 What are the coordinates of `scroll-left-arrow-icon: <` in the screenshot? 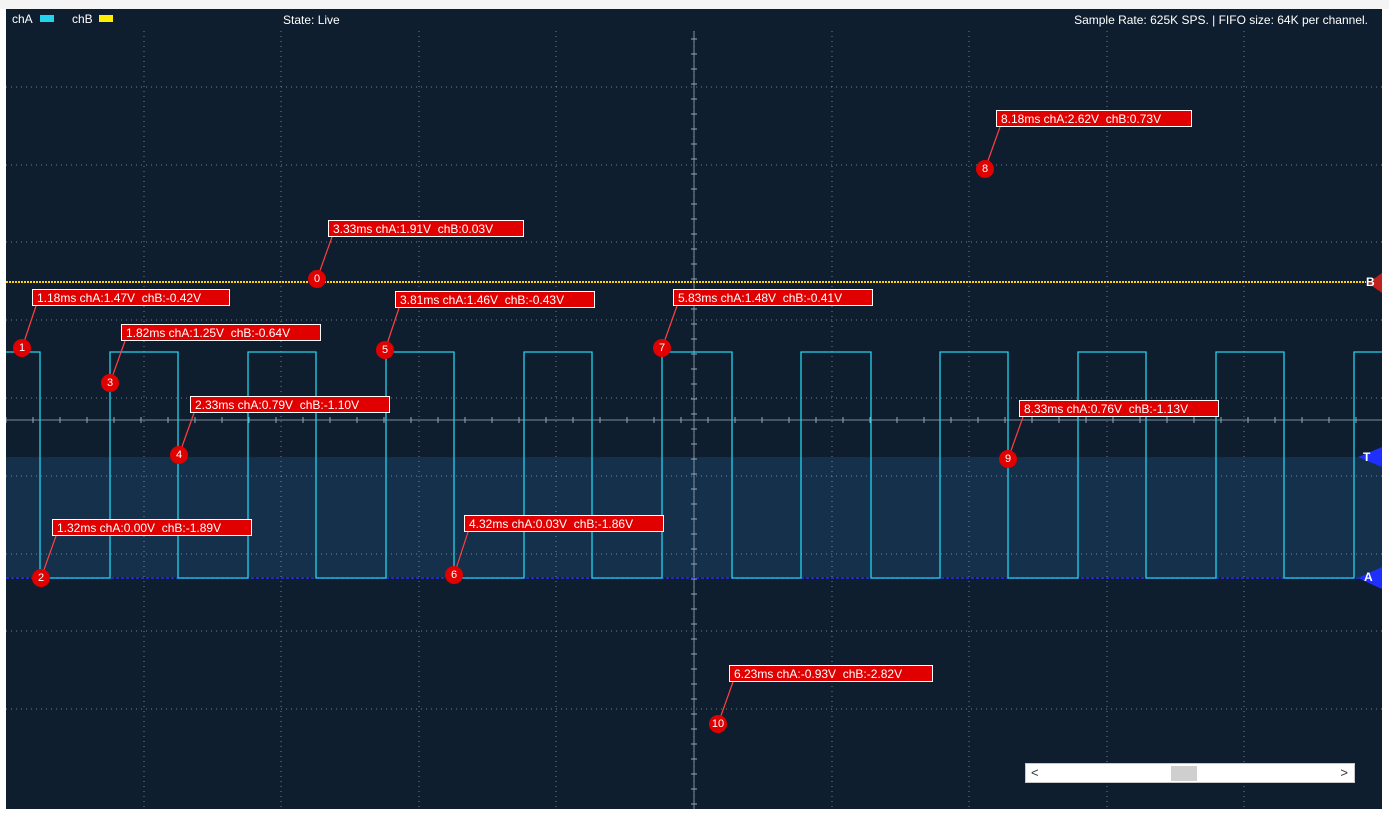 It's located at (1035, 772).